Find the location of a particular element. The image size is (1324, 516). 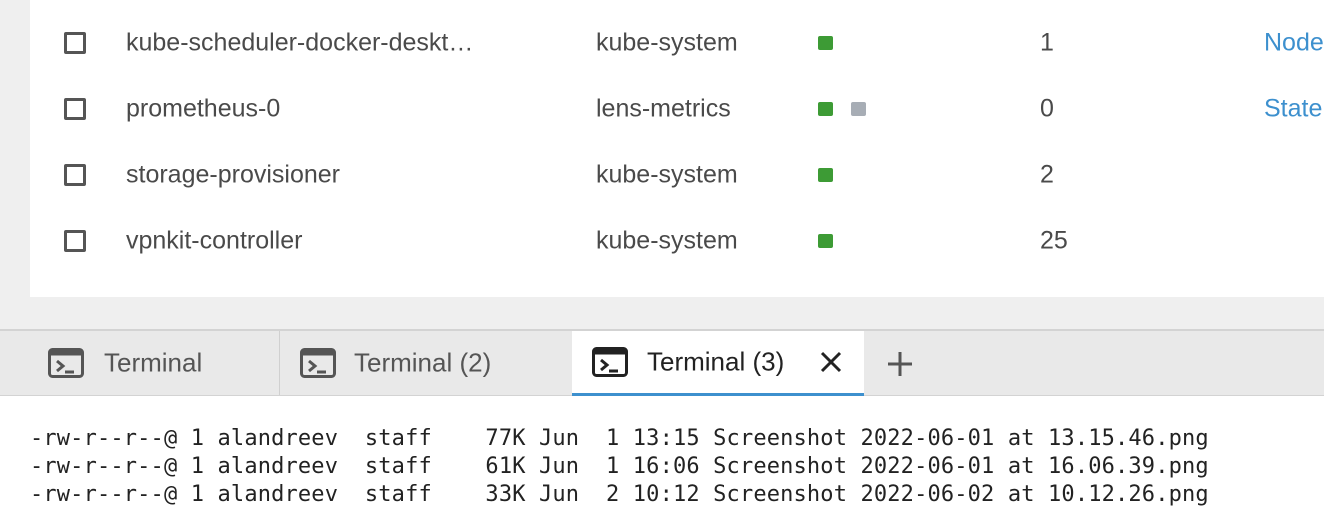

pod-restarts: 25 is located at coordinates (1054, 240).